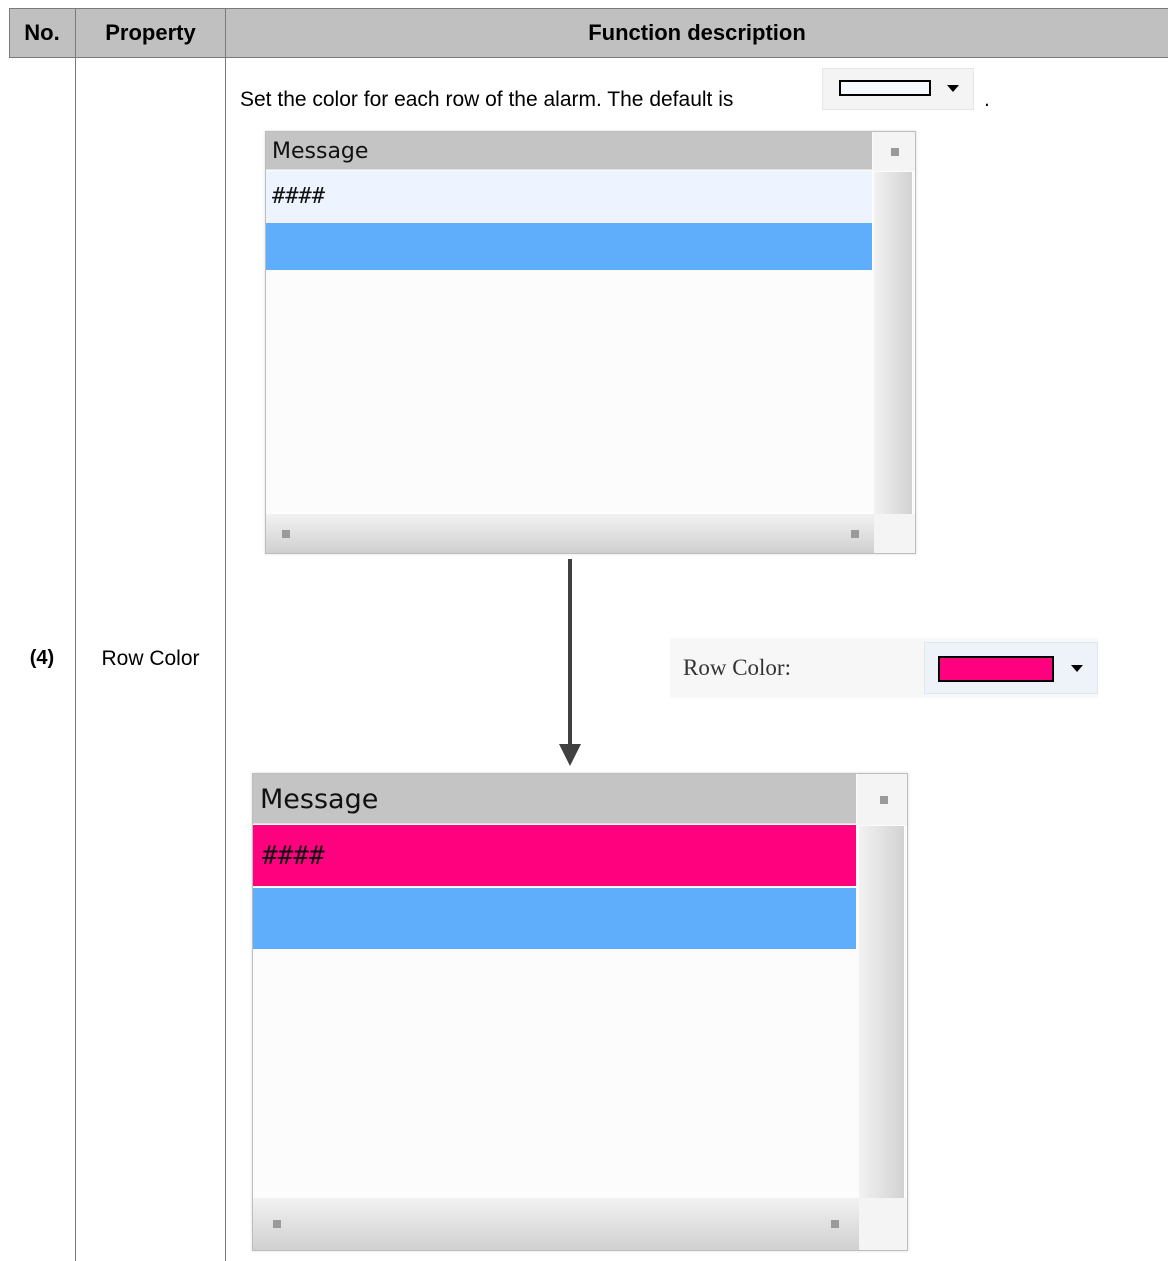  I want to click on header-description: Function description, so click(697, 32).